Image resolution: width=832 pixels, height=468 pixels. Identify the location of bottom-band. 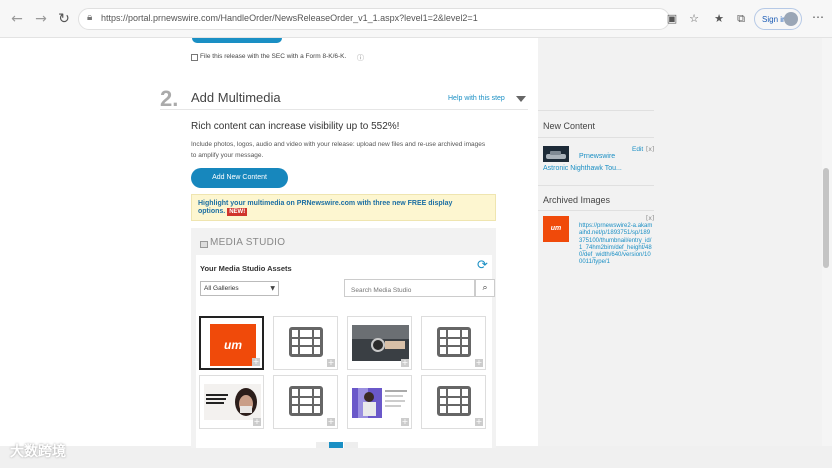
(416, 457).